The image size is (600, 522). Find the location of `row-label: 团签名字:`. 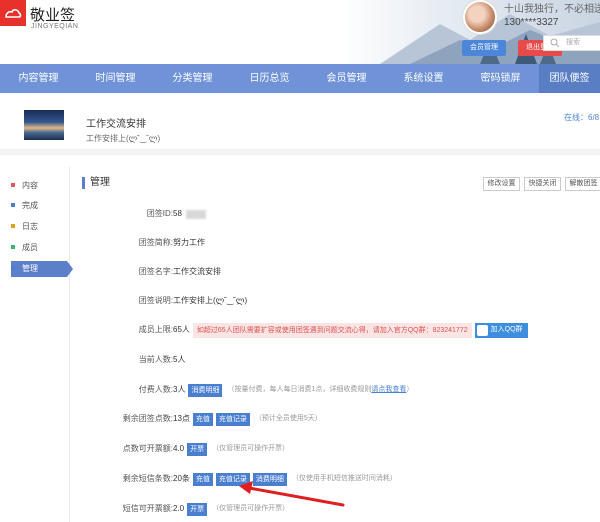

row-label: 团签名字: is located at coordinates (155, 271).